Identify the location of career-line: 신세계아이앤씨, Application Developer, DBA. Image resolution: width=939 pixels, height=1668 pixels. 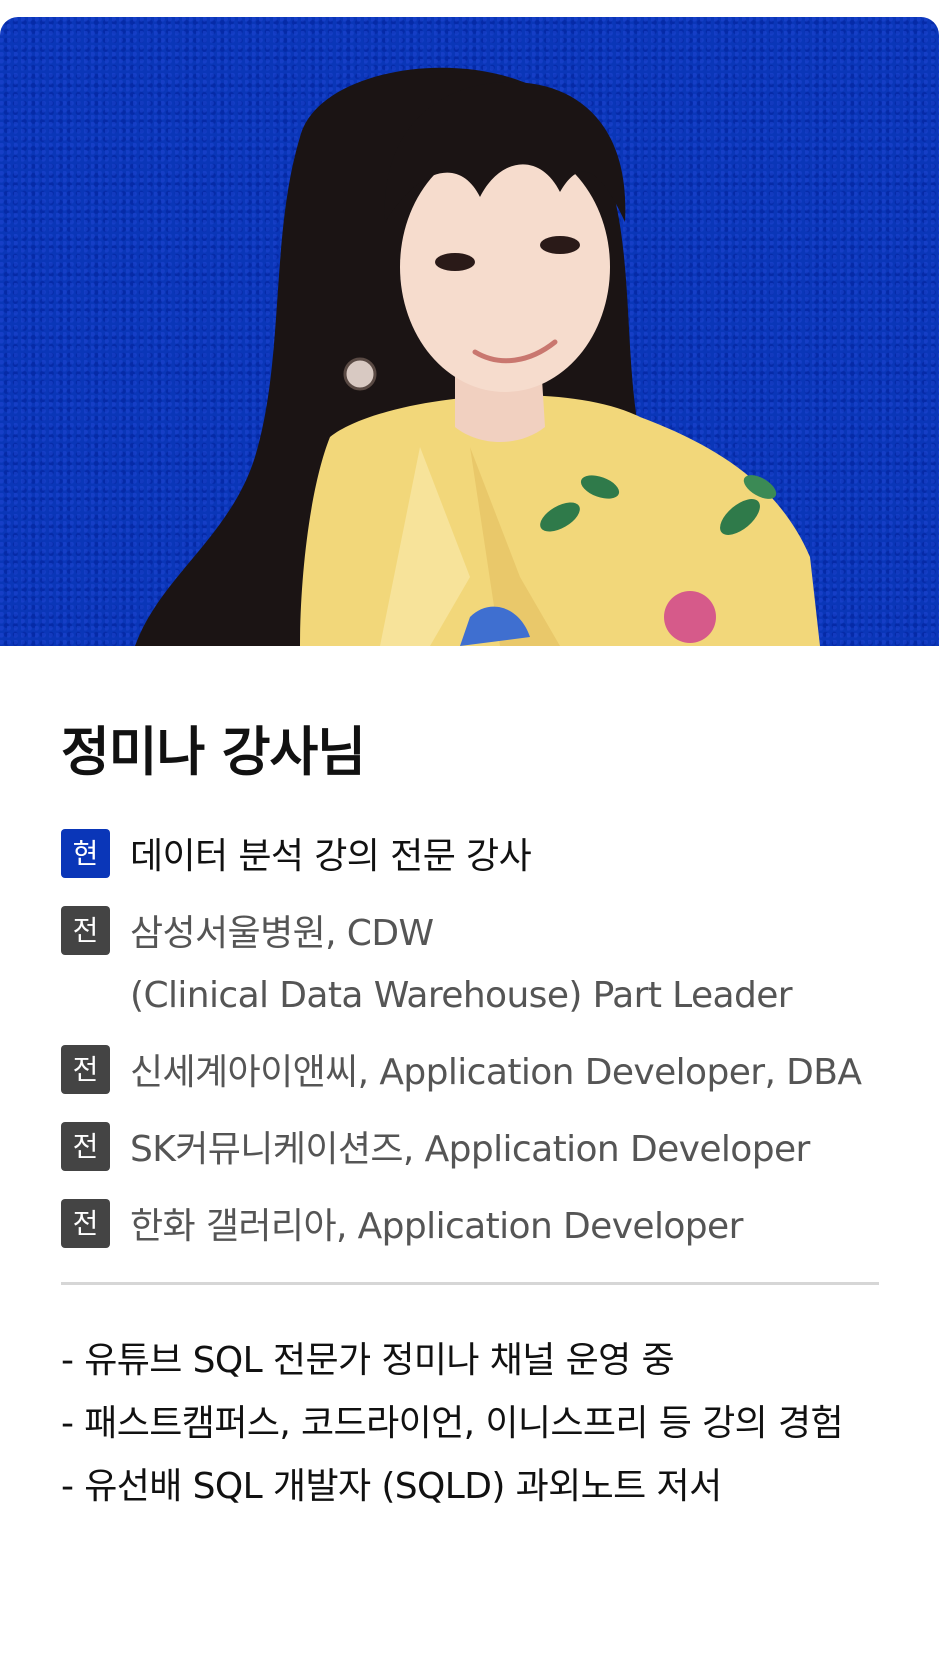
(496, 1072).